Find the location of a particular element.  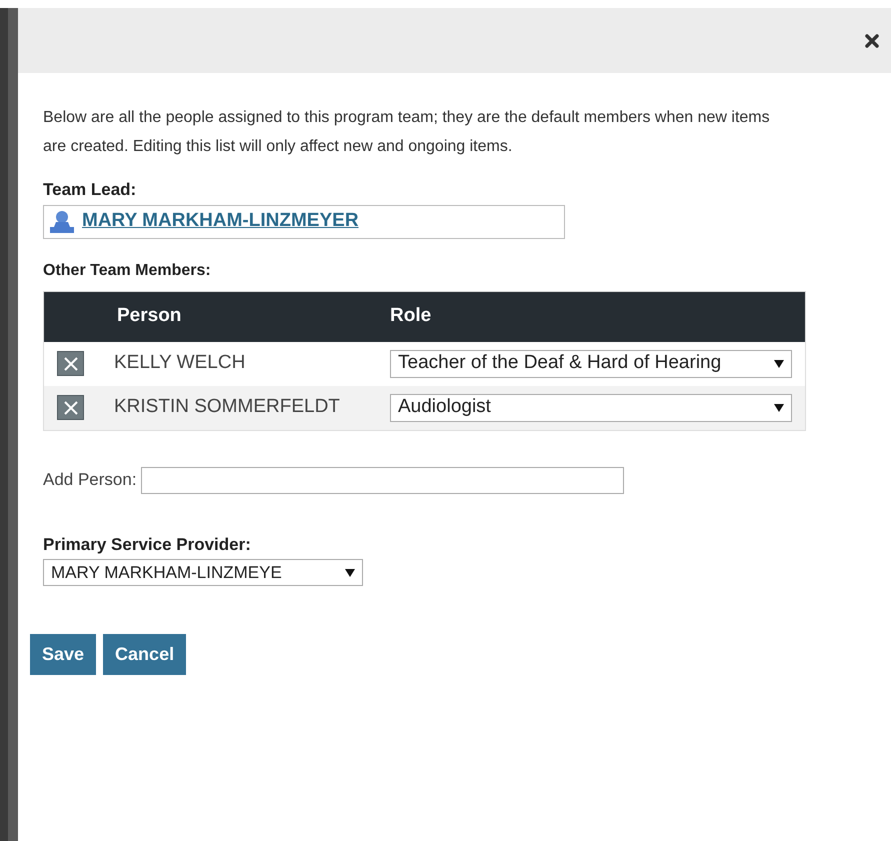

role-select: Audiologist is located at coordinates (591, 408).